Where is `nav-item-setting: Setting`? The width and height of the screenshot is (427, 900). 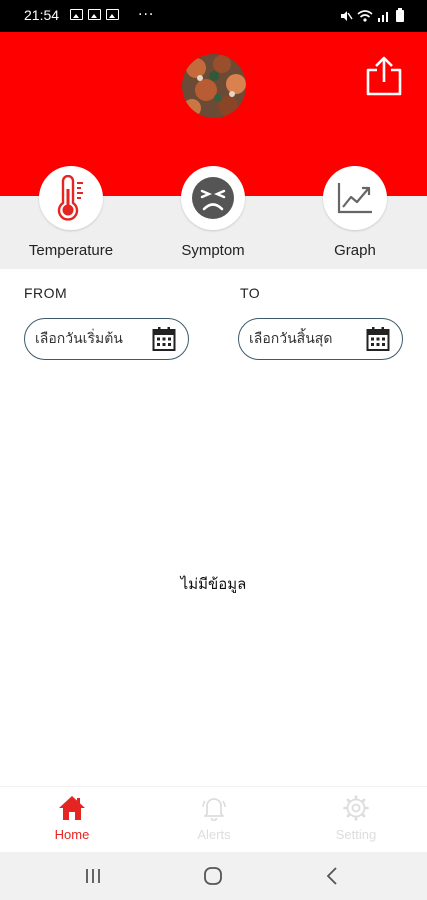 nav-item-setting: Setting is located at coordinates (356, 818).